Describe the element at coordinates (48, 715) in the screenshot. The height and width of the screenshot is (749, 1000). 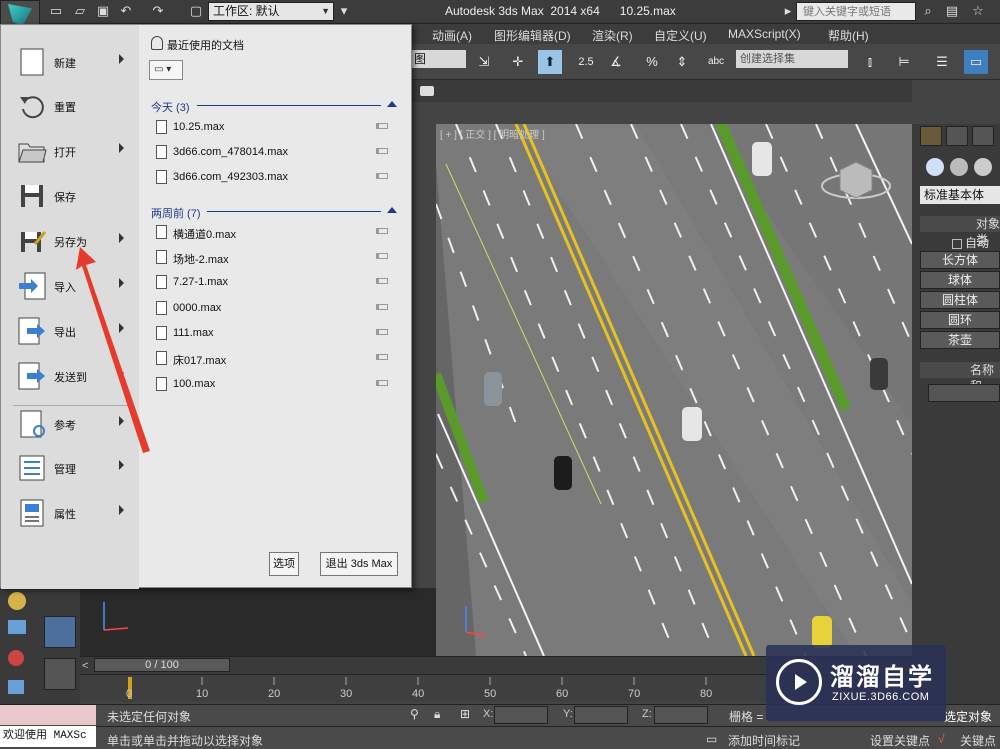
I see `maxscript-listener-input` at that location.